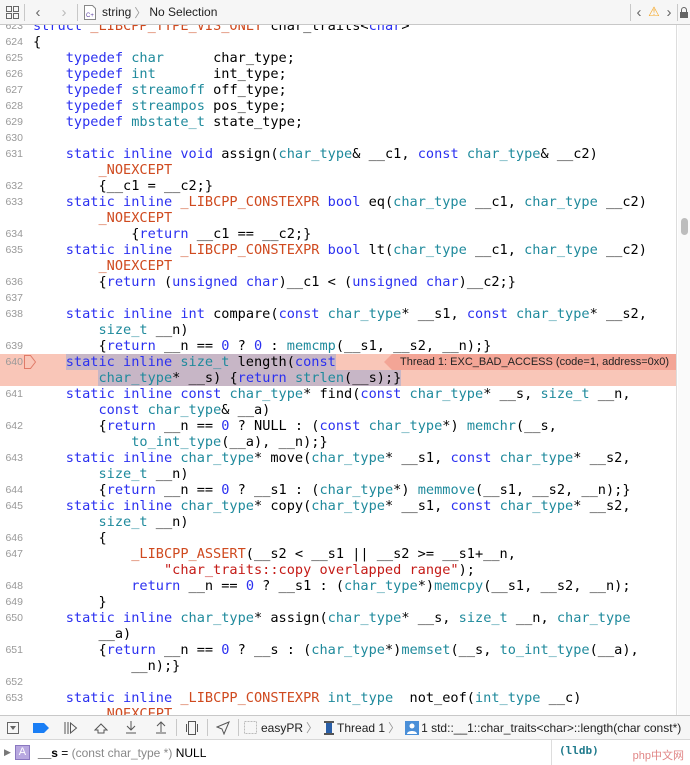 The width and height of the screenshot is (690, 765). I want to click on breakpoints-toggle-button, so click(41, 727).